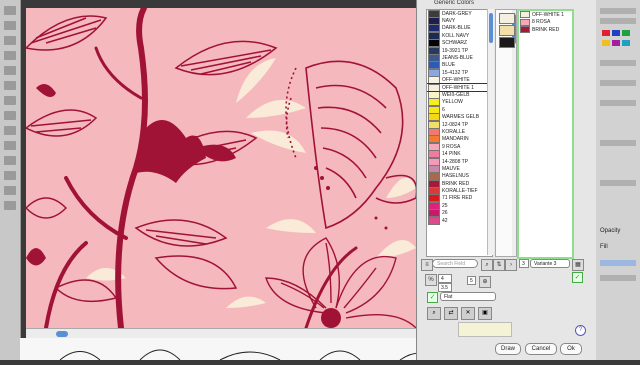 The width and height of the screenshot is (640, 365). Describe the element at coordinates (451, 168) in the screenshot. I see `color-name: MAUVE` at that location.